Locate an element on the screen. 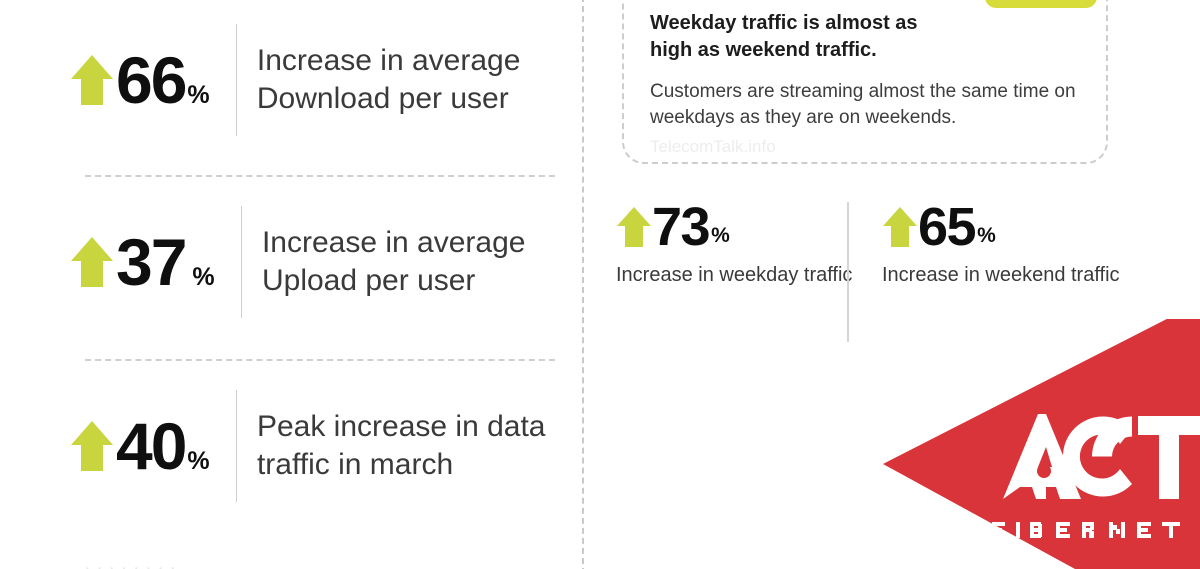 The width and height of the screenshot is (1200, 569). stat-description: Increase in average Download per user is located at coordinates (388, 79).